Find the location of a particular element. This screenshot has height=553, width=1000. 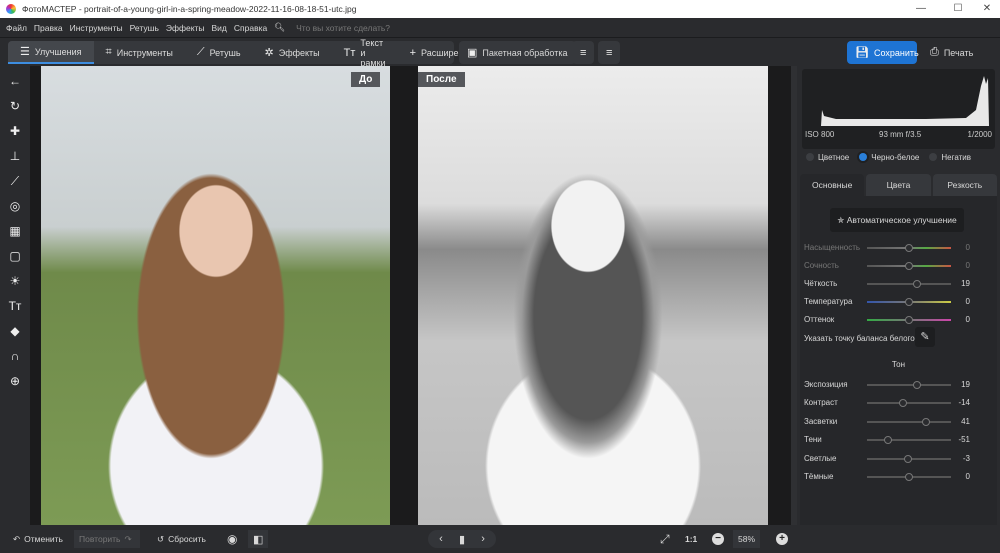

compare-icon: ◧ is located at coordinates (258, 539).